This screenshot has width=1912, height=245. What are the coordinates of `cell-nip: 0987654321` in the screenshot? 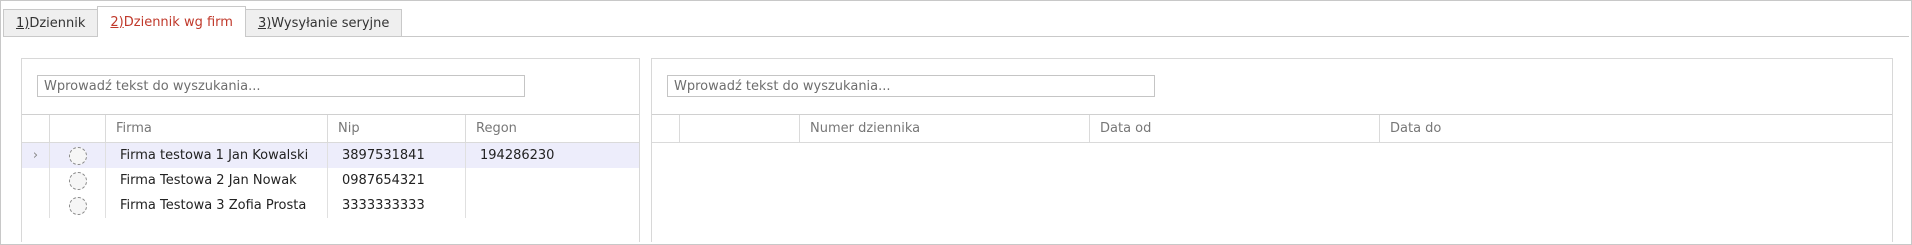 It's located at (397, 180).